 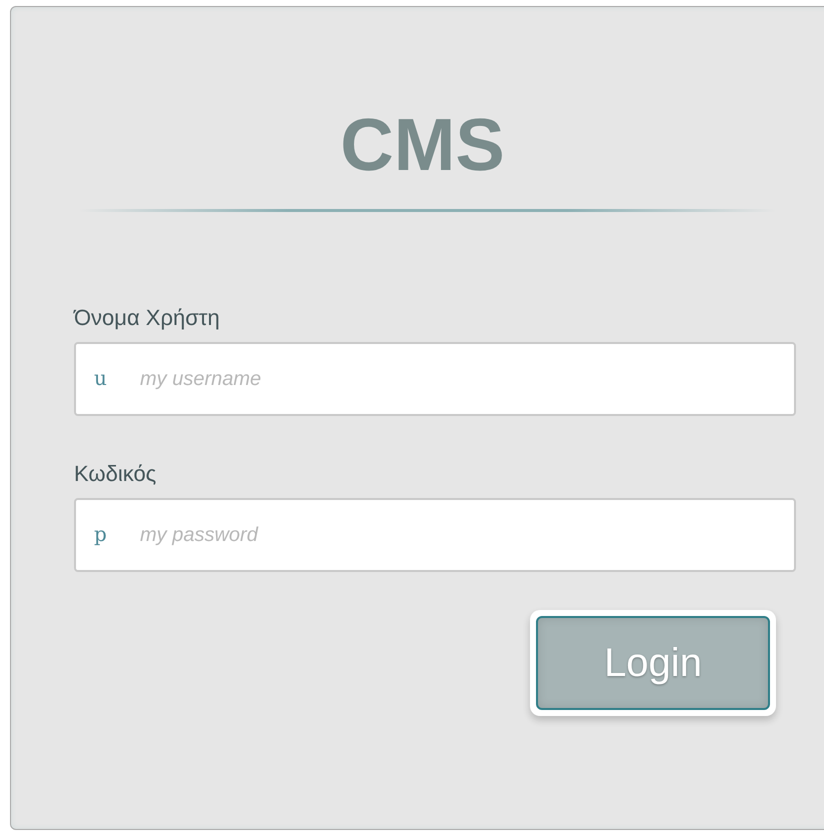 I want to click on field-icon: p, so click(x=100, y=534).